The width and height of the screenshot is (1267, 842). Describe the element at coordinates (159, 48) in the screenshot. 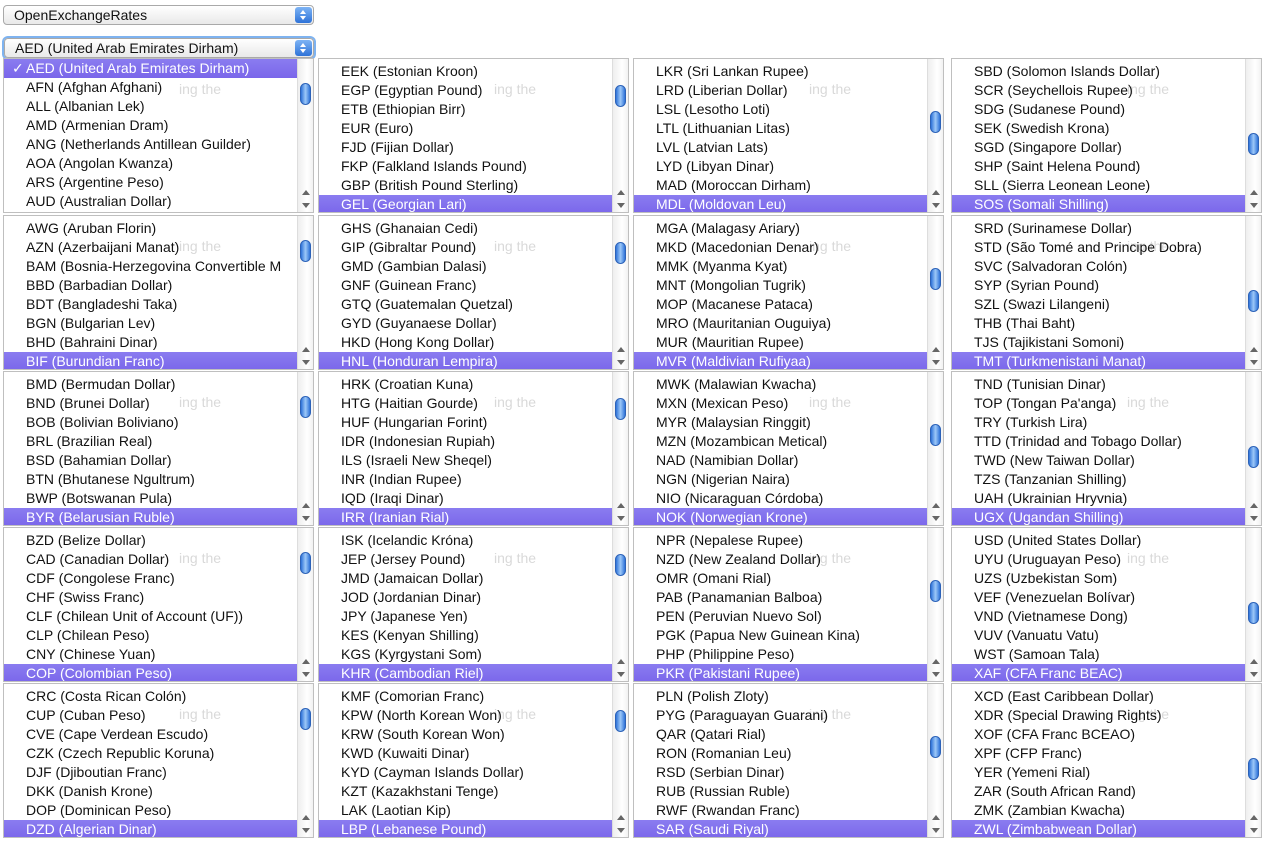

I see `currency-select: AED (United Arab Emirates Dirham)` at that location.